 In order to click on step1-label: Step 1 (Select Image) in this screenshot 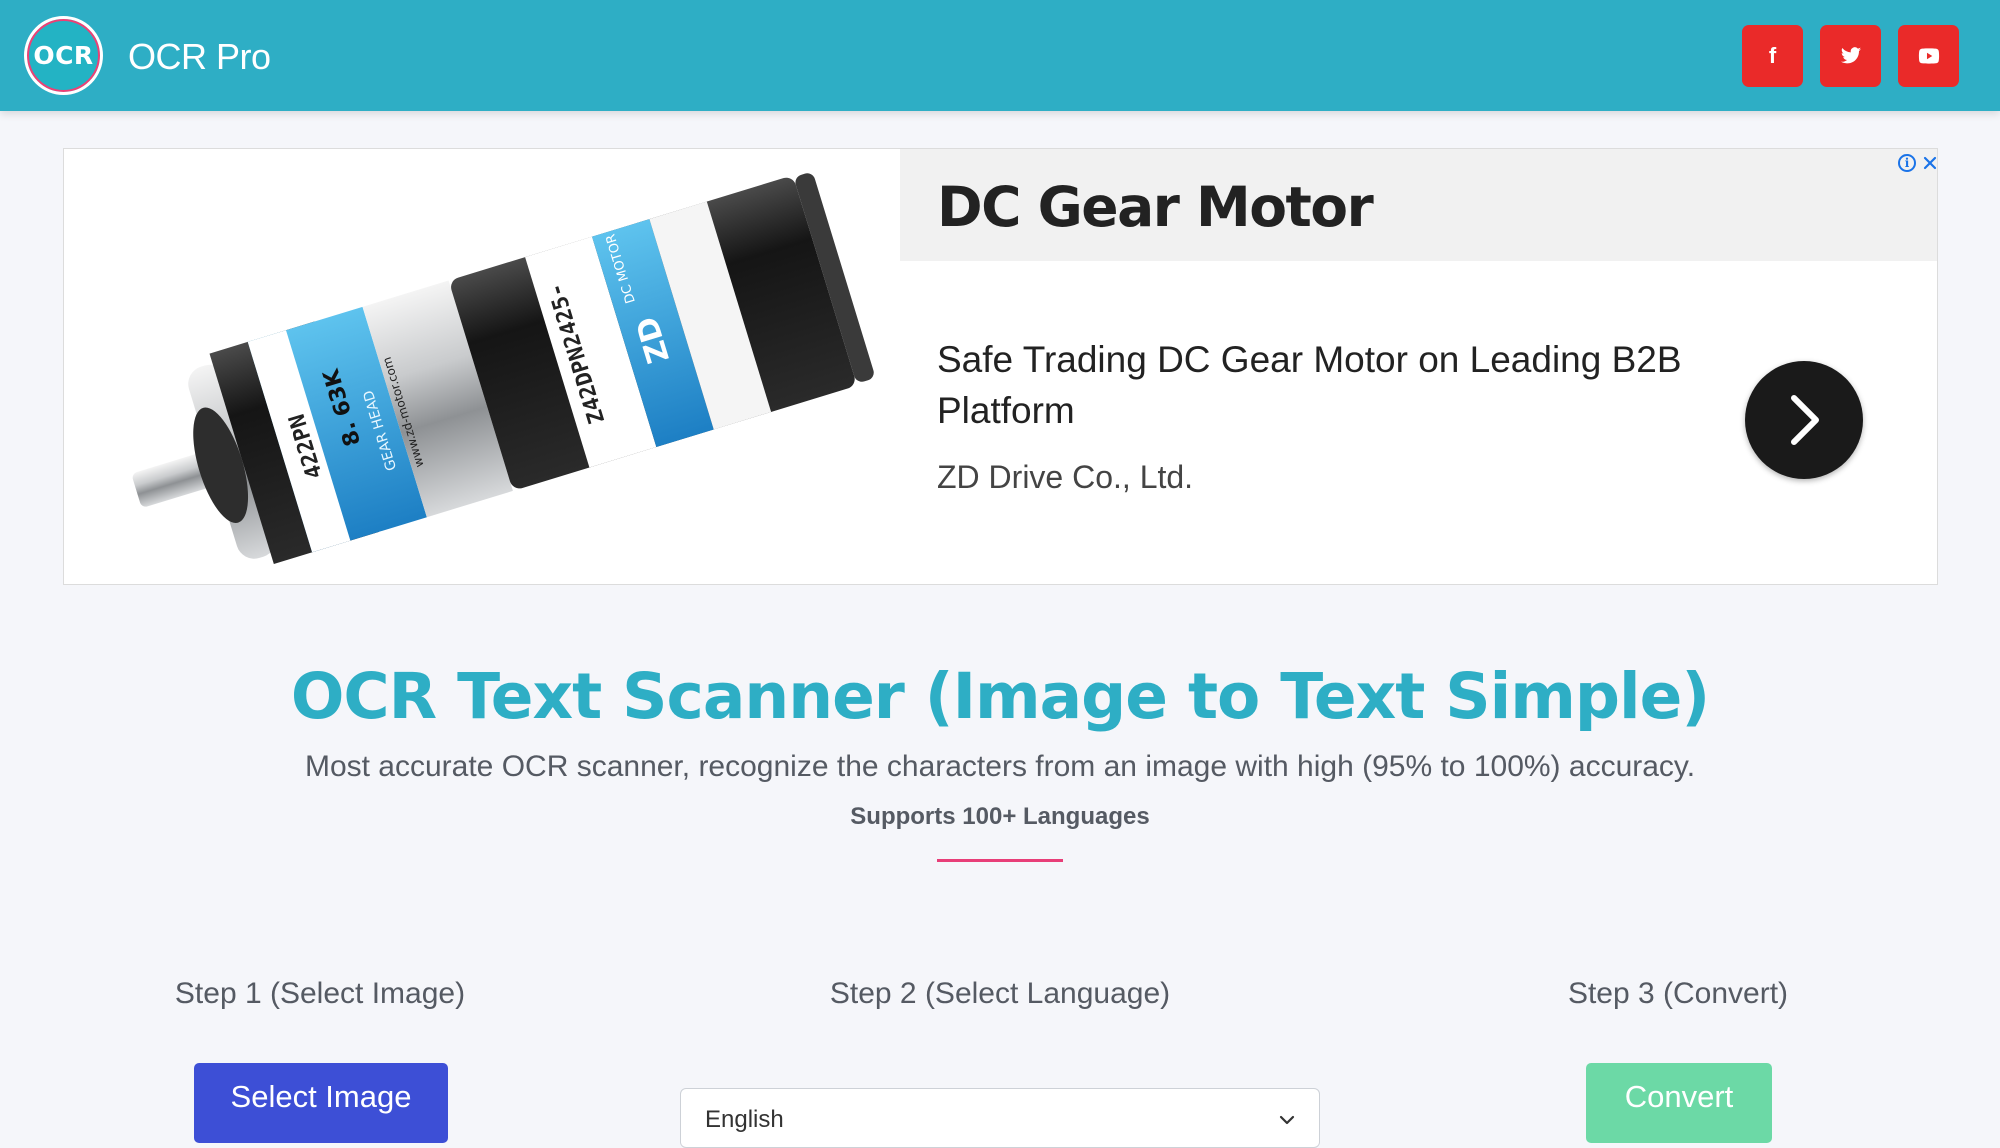, I will do `click(320, 993)`.